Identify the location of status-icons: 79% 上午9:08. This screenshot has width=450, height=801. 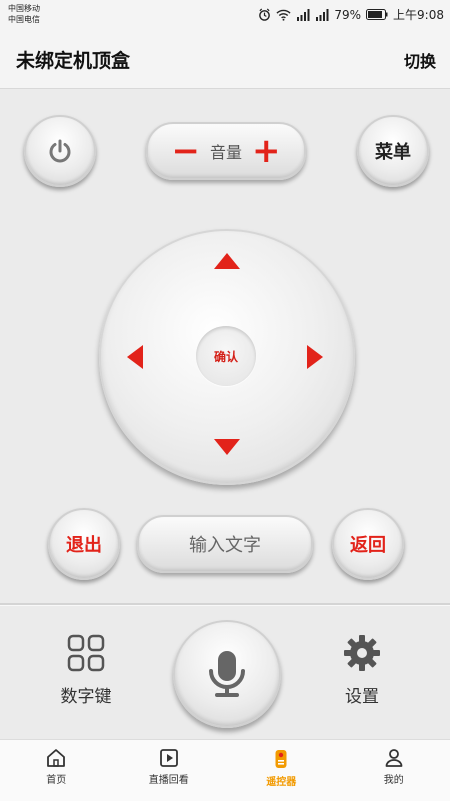
(351, 14).